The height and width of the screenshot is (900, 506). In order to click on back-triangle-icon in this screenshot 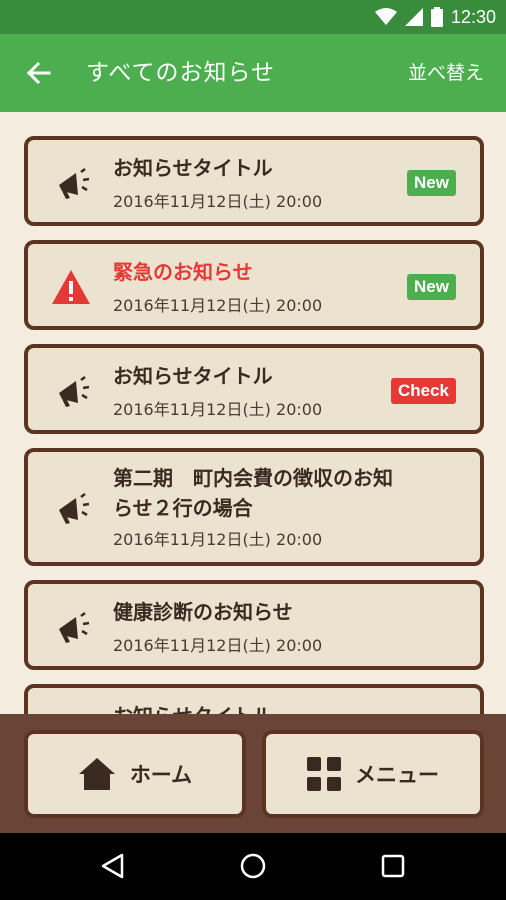, I will do `click(113, 866)`.